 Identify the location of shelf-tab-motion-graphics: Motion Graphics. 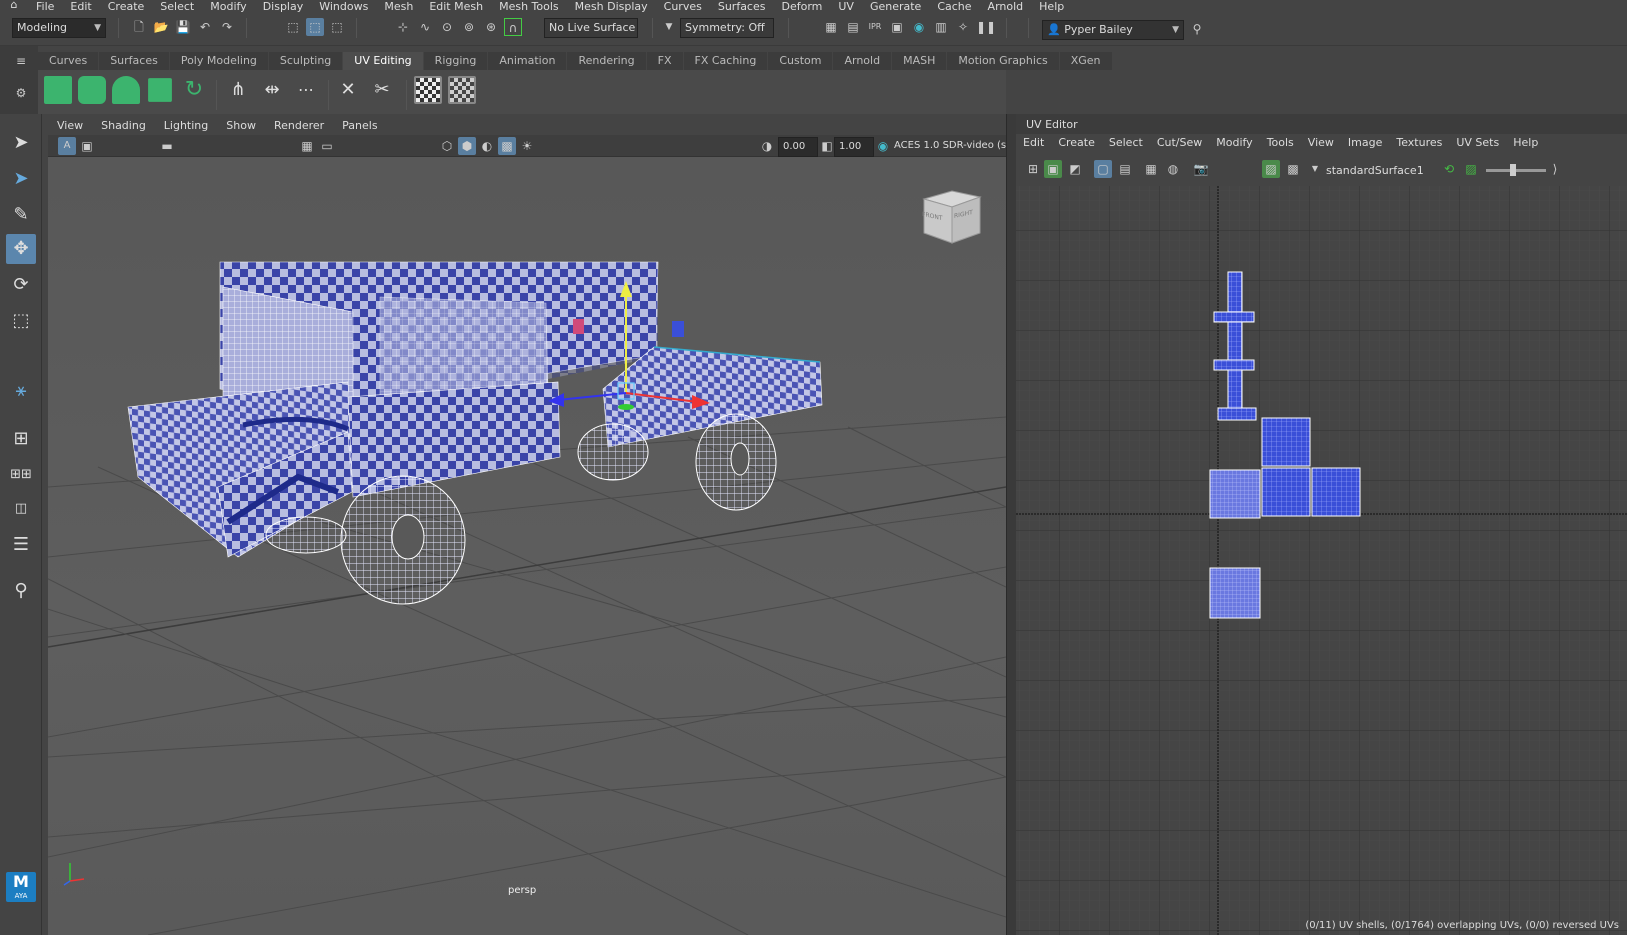
(1003, 61).